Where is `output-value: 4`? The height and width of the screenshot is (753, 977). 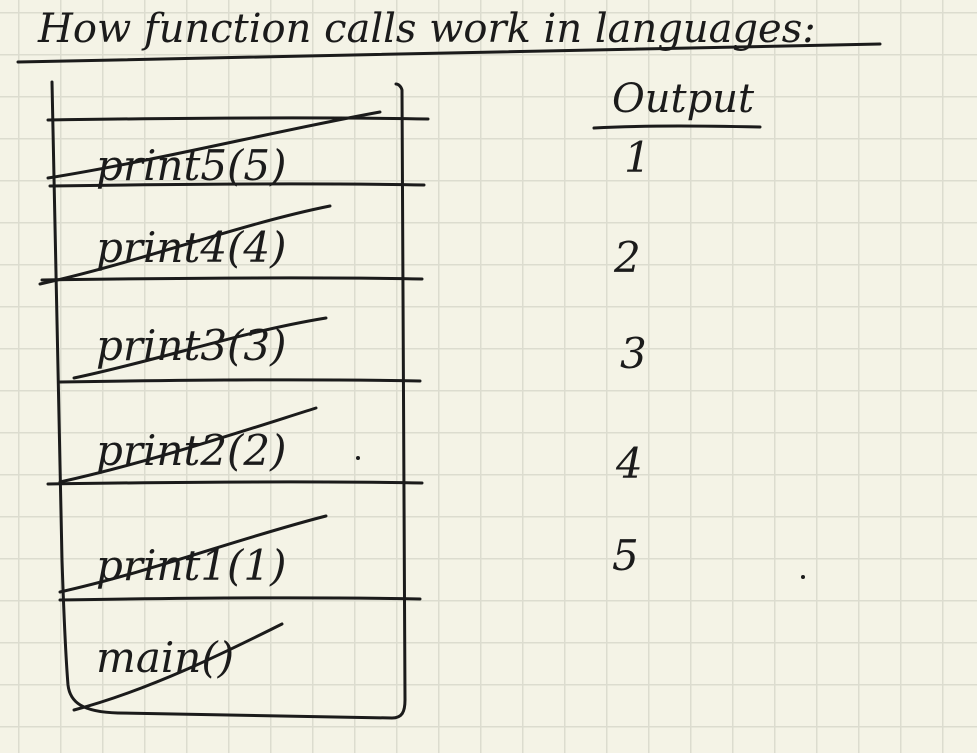
output-value: 4 is located at coordinates (629, 463).